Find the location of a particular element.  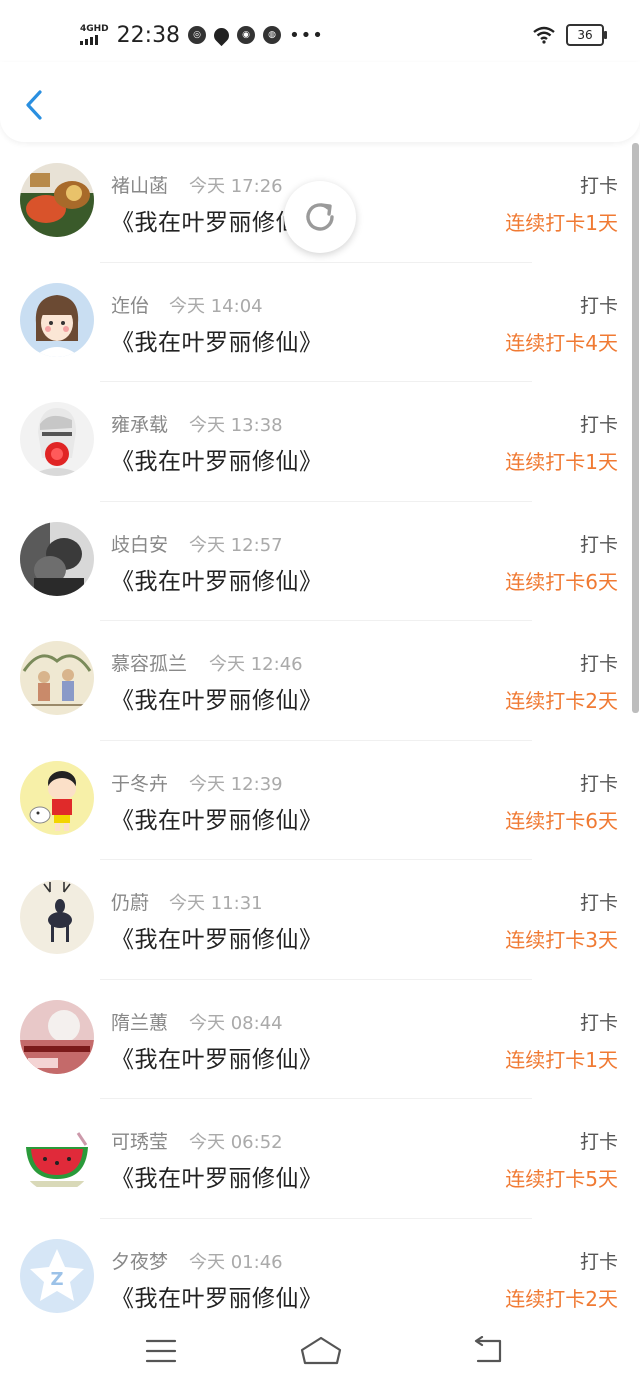

back-nav-button is located at coordinates (488, 1351).